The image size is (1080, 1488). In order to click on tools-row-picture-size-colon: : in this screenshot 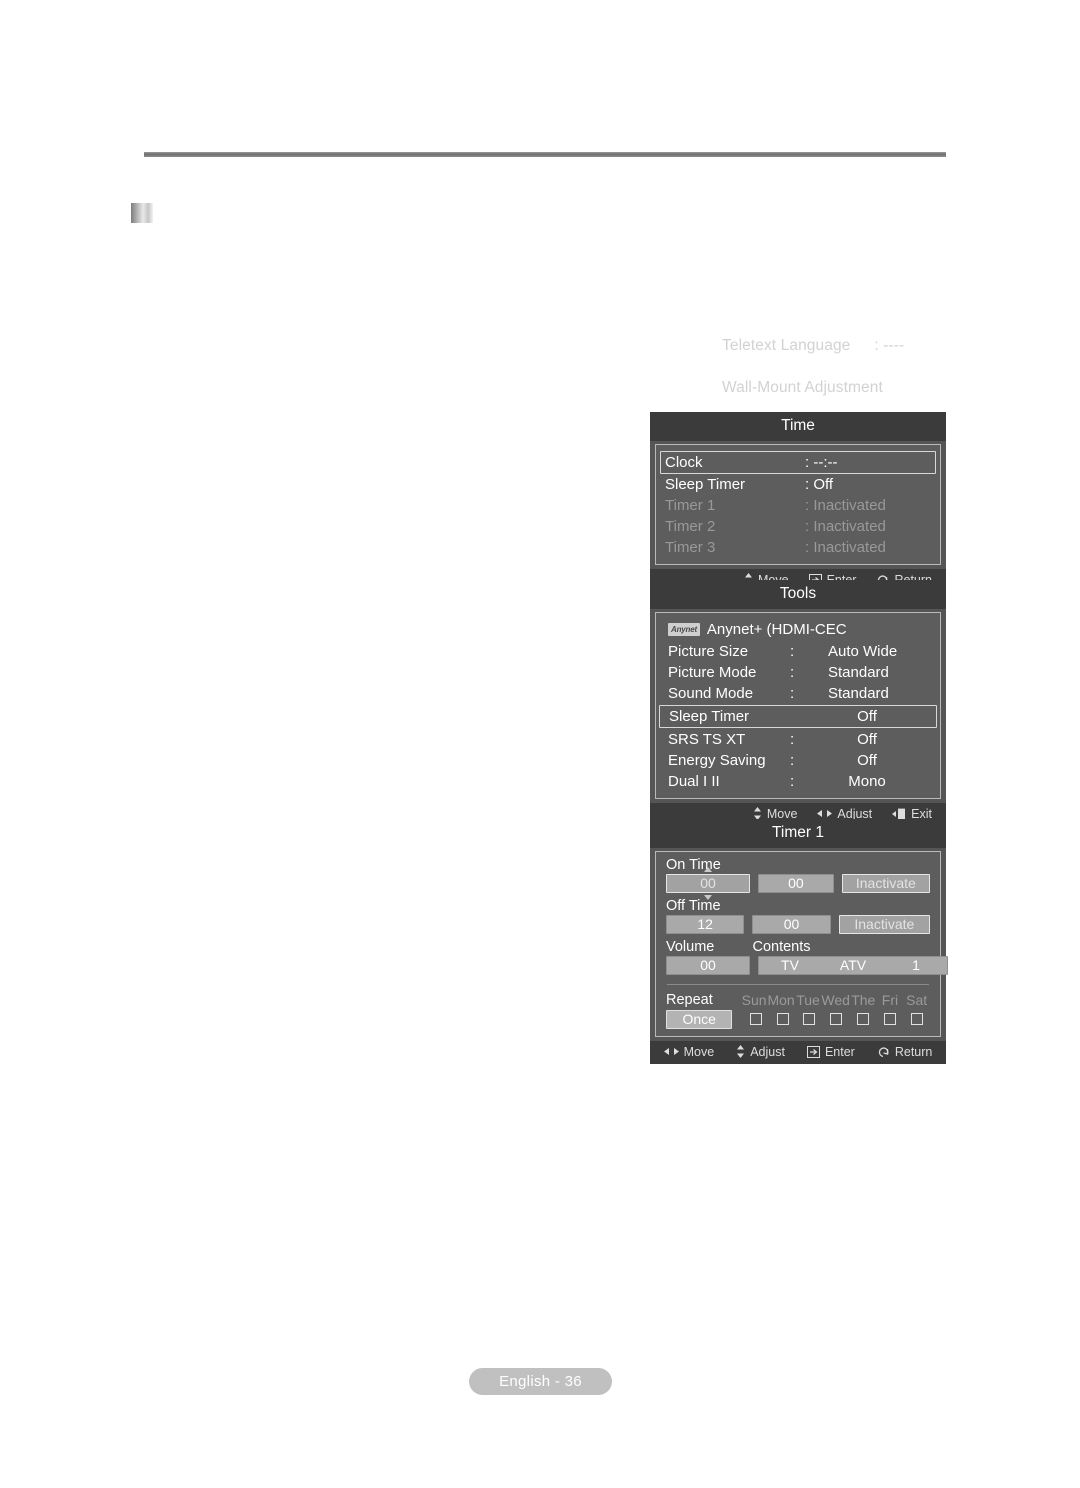, I will do `click(792, 651)`.